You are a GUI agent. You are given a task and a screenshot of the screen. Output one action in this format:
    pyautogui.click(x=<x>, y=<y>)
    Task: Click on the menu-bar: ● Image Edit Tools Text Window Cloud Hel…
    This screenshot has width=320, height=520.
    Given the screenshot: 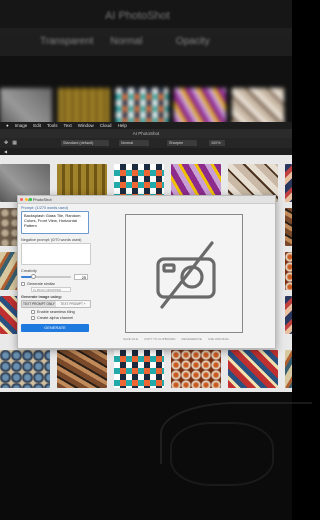 What is the action you would take?
    pyautogui.click(x=146, y=125)
    